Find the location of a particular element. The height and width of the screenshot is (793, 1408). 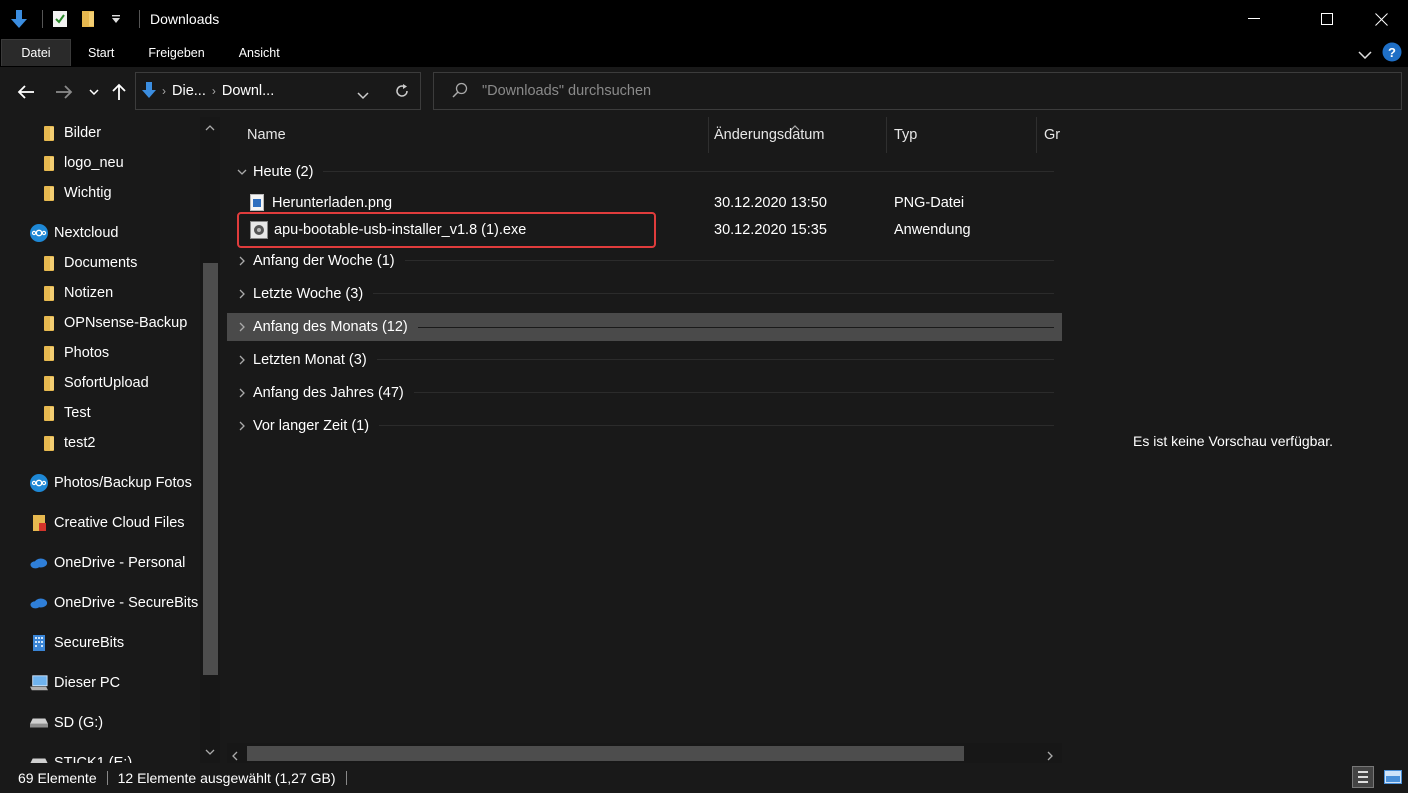

sidebar-item-documents: Documents is located at coordinates (131, 263).